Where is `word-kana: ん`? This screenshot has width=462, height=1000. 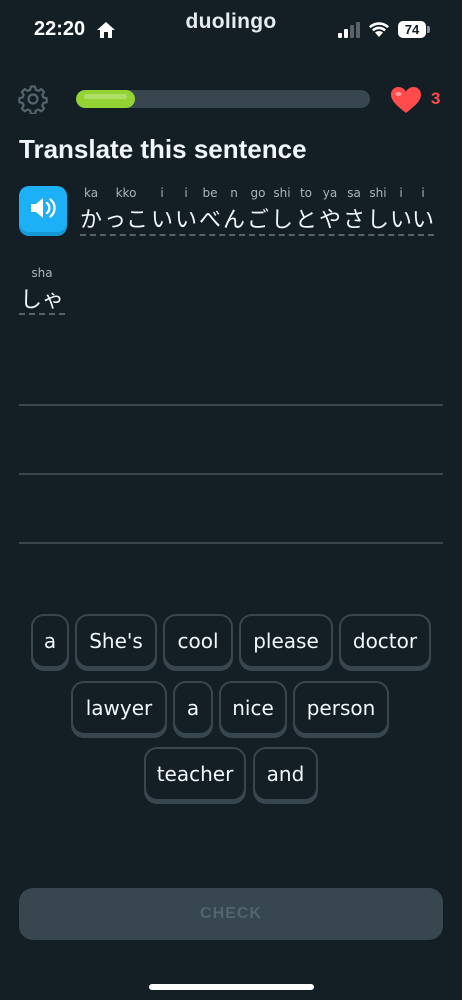
word-kana: ん is located at coordinates (233, 220).